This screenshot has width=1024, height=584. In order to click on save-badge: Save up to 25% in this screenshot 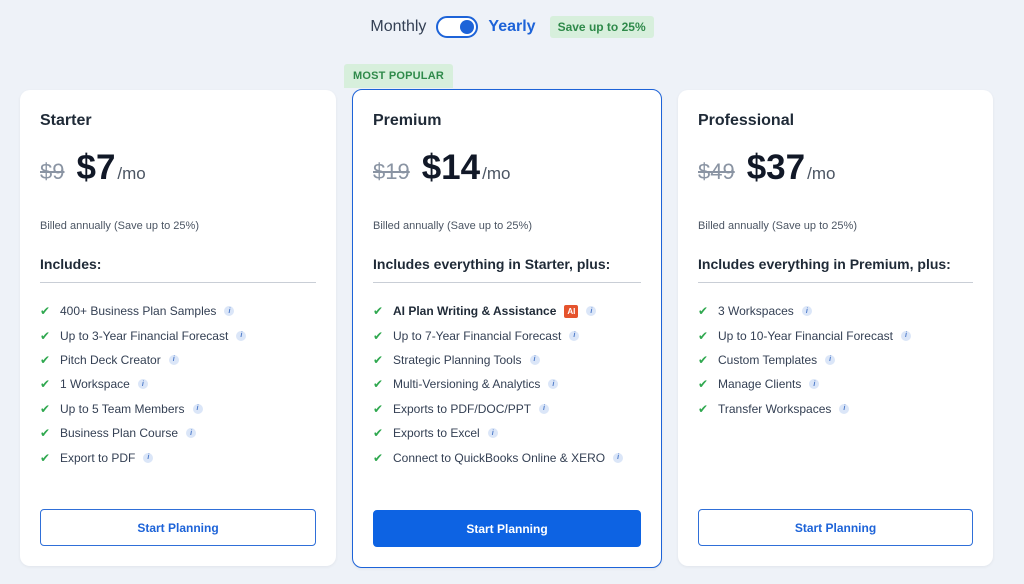, I will do `click(601, 27)`.